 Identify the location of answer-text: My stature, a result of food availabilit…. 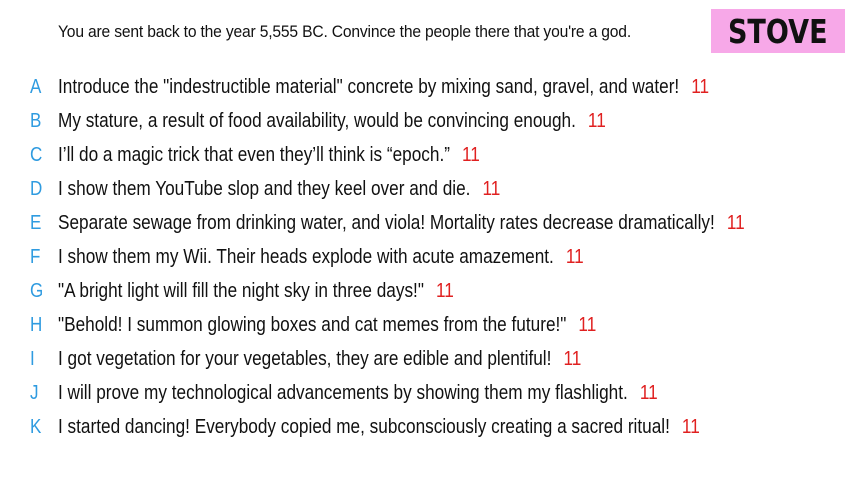
(317, 120).